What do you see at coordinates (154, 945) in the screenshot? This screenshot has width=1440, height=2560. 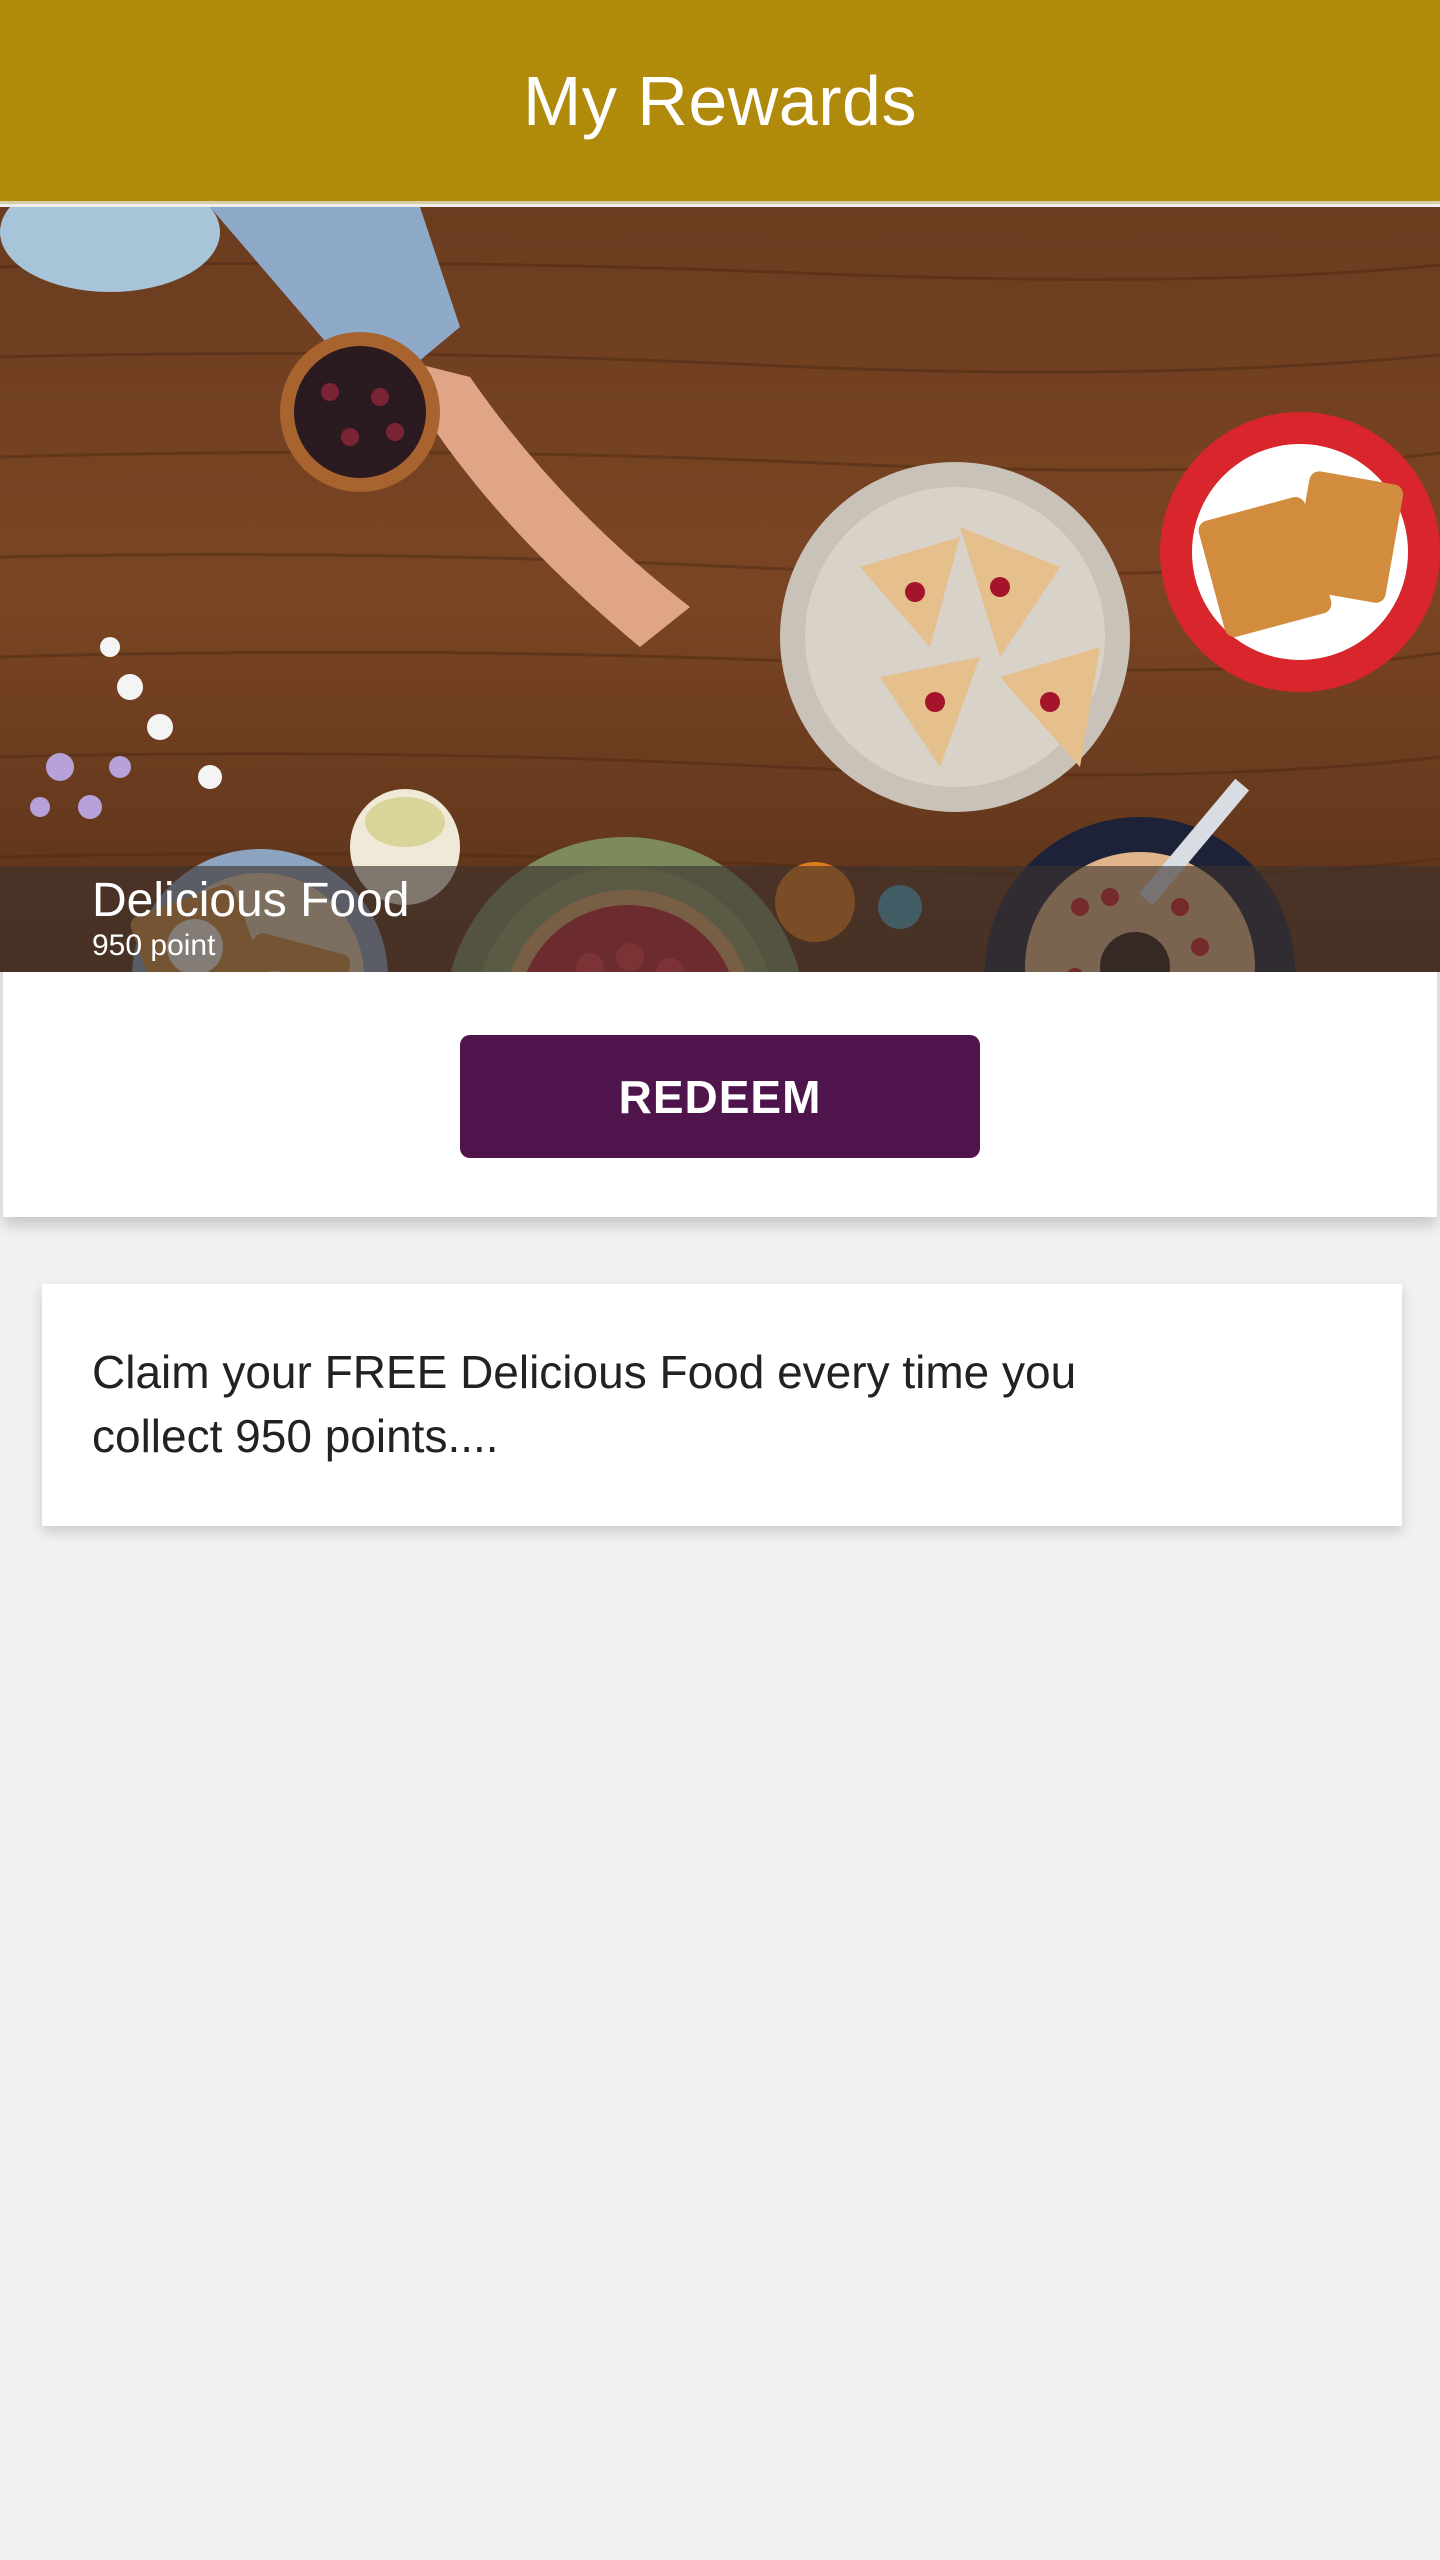 I see `reward-points: 950 point` at bounding box center [154, 945].